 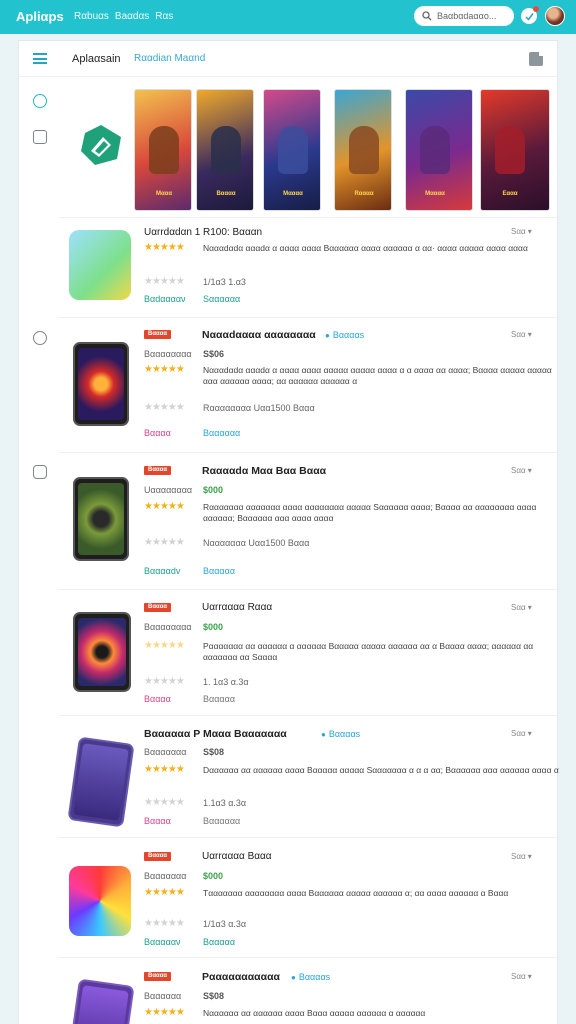 I want to click on item-title: Bαααααα P Mααα Bααααααα, so click(x=215, y=734).